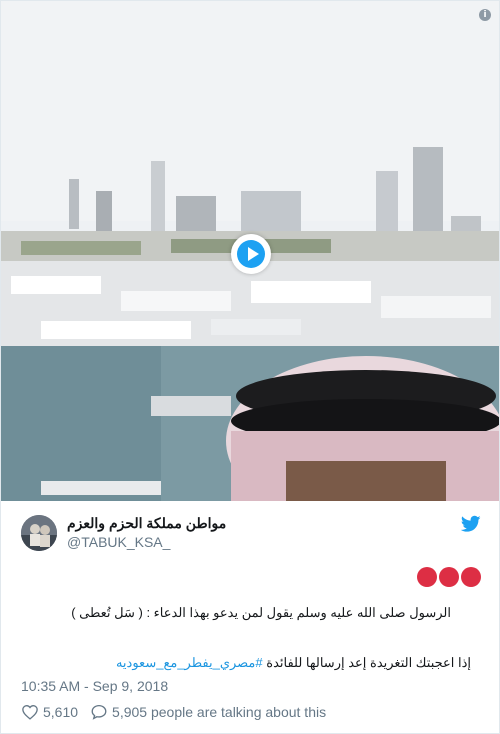 The height and width of the screenshot is (734, 500). I want to click on timestamp: 10:35 AM - Sep 9, 2018, so click(94, 686).